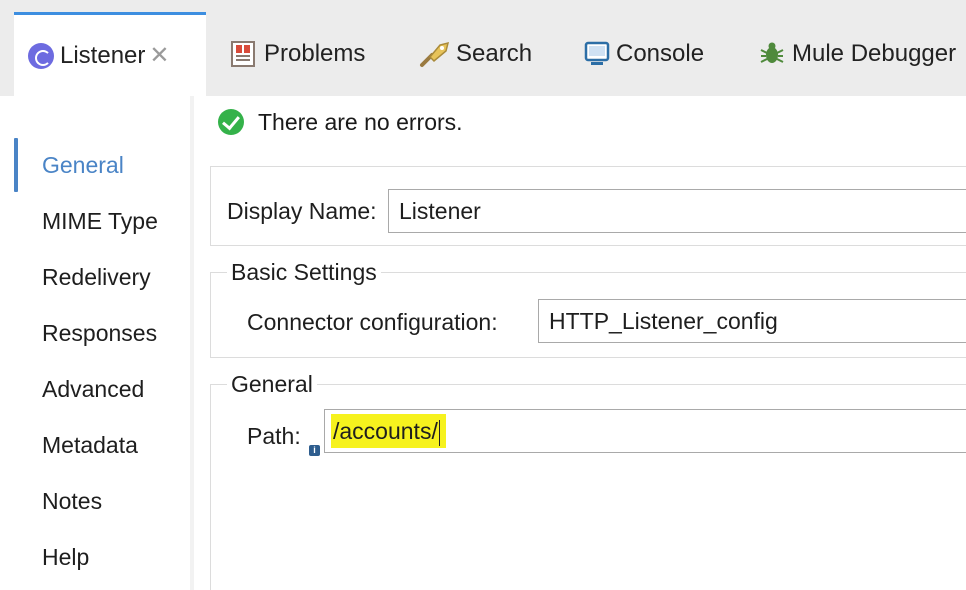 The image size is (966, 590). I want to click on sidebar-item-metadata: Metadata, so click(90, 445).